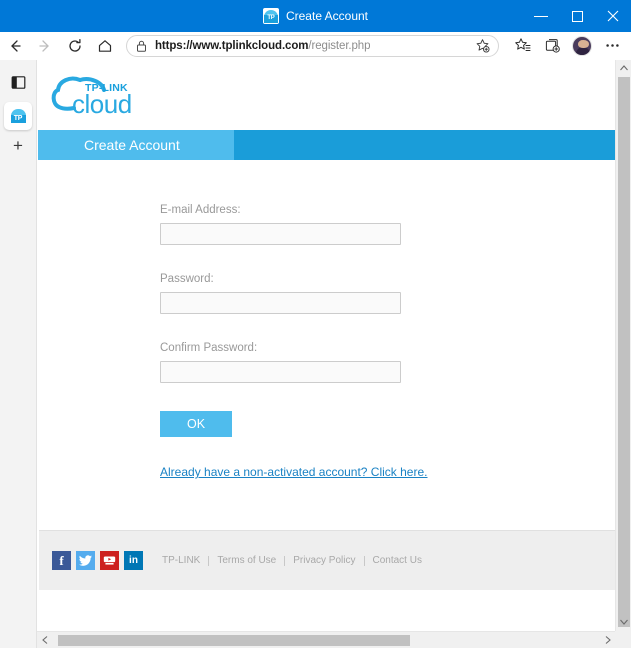 Image resolution: width=631 pixels, height=649 pixels. Describe the element at coordinates (397, 560) in the screenshot. I see `footer-link-contact-us: Contact Us` at that location.